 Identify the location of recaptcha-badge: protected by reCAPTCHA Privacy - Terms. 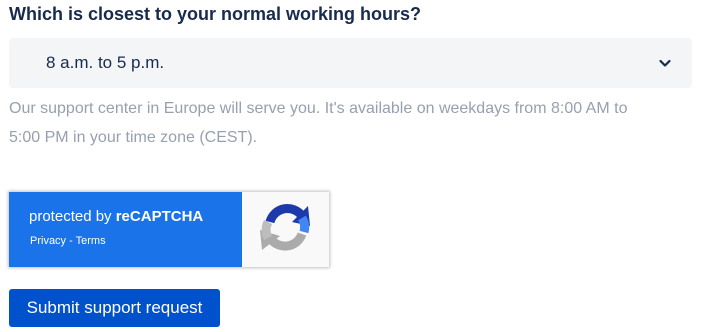
(169, 229).